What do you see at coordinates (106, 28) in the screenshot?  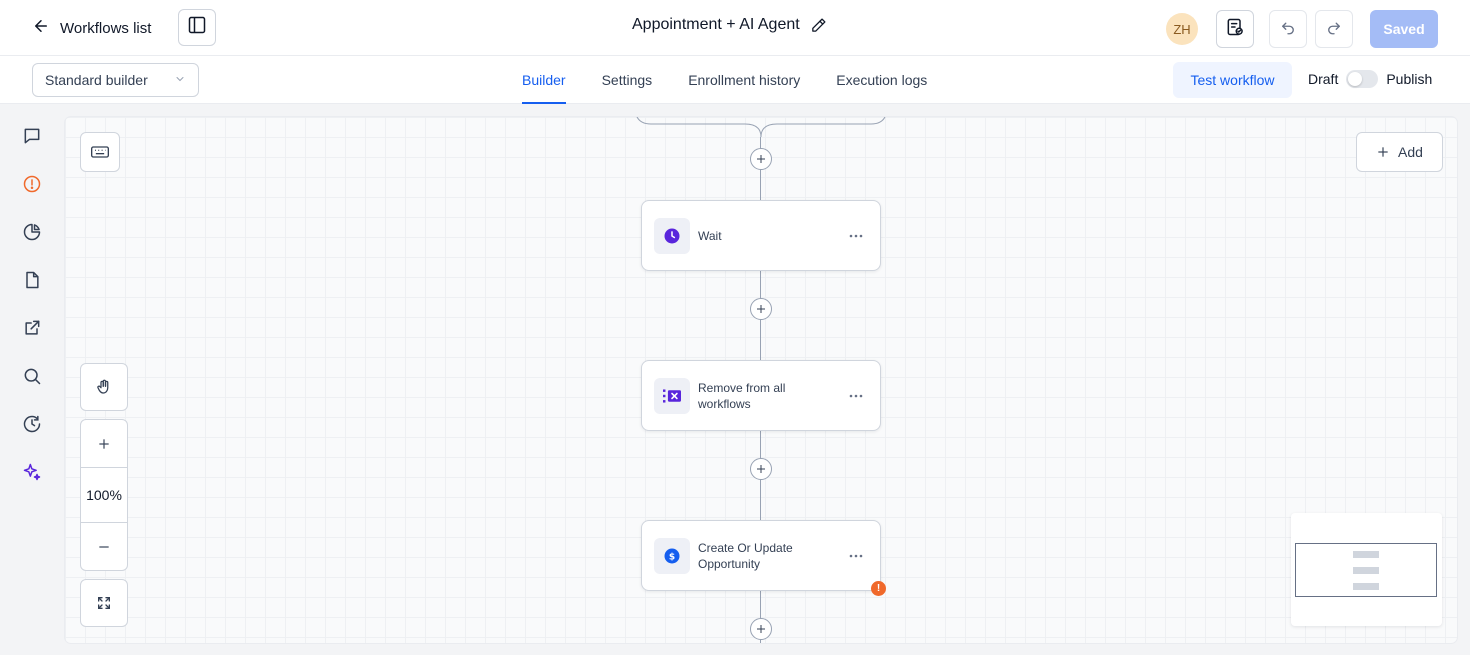 I see `back-link-label: Workflows list` at bounding box center [106, 28].